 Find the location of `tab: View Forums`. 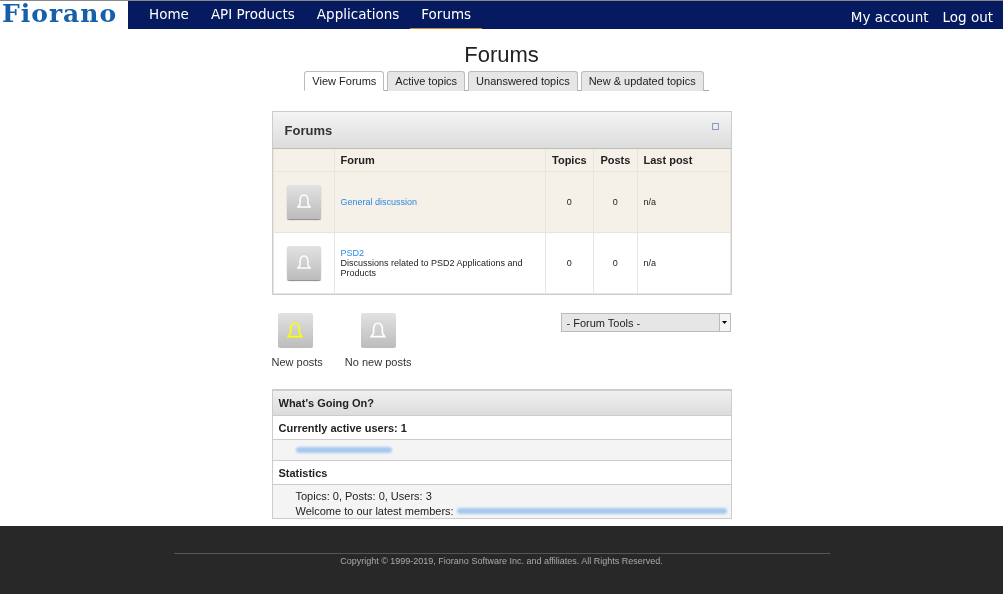

tab: View Forums is located at coordinates (344, 81).